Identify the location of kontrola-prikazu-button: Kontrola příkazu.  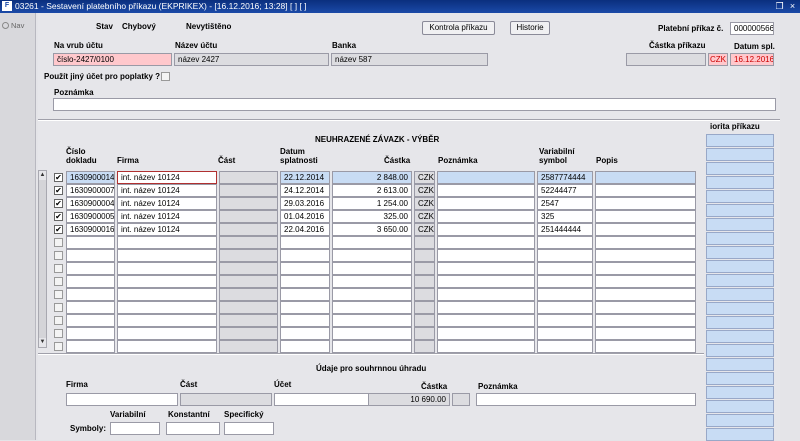
(458, 28).